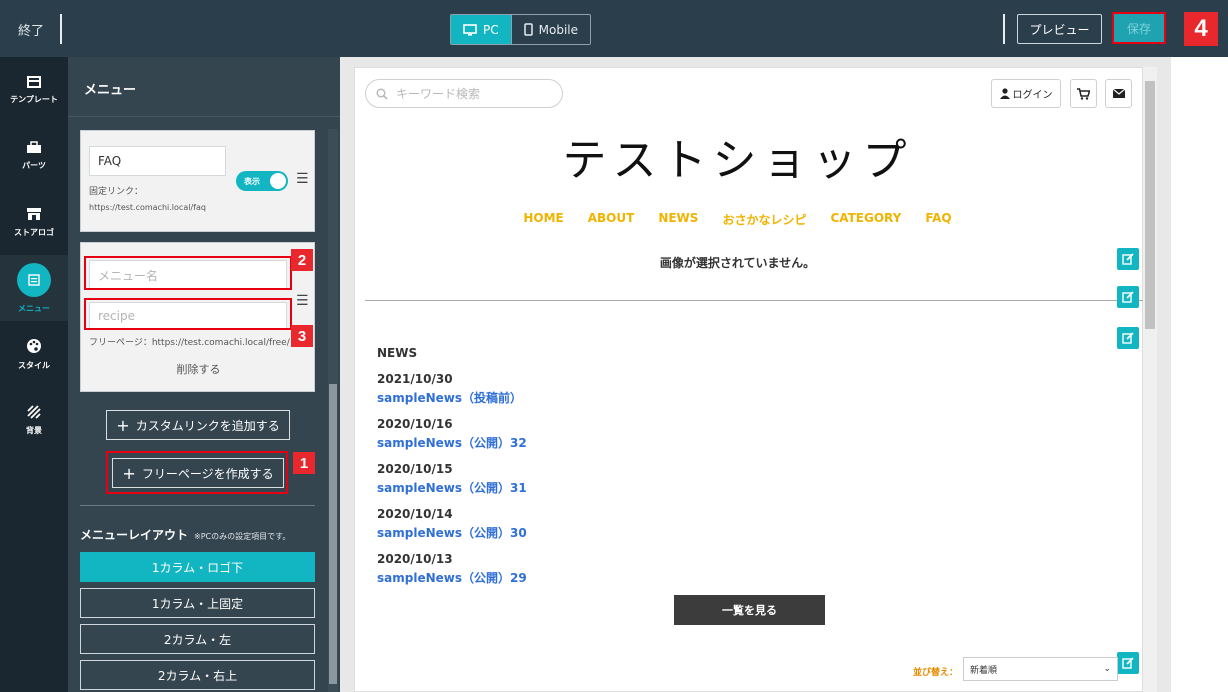 This screenshot has height=692, width=1228. Describe the element at coordinates (34, 81) in the screenshot. I see `template-icon` at that location.